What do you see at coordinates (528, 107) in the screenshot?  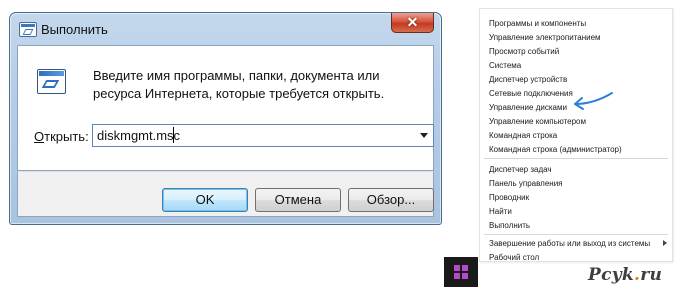 I see `menu-item-disk-management: Управление дисками` at bounding box center [528, 107].